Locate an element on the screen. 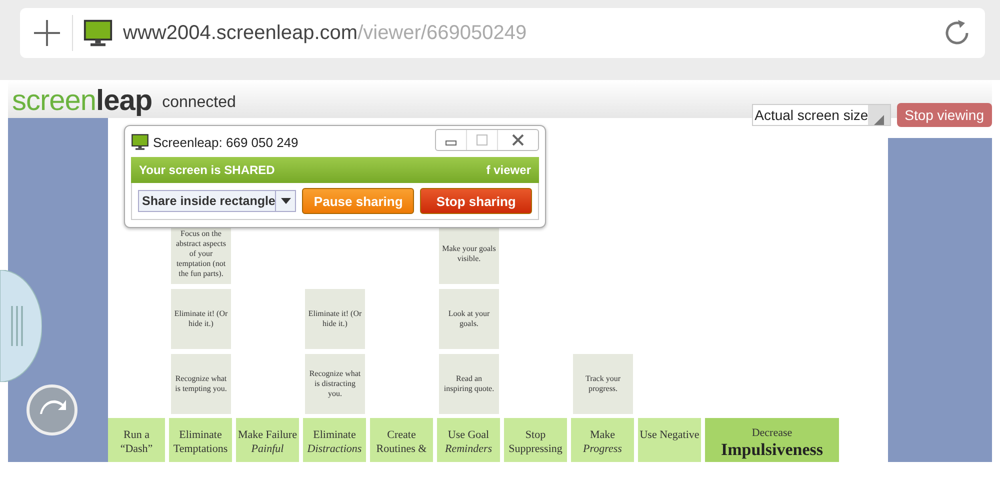 The height and width of the screenshot is (478, 1000). strategy-card: Make Failure Painful is located at coordinates (267, 440).